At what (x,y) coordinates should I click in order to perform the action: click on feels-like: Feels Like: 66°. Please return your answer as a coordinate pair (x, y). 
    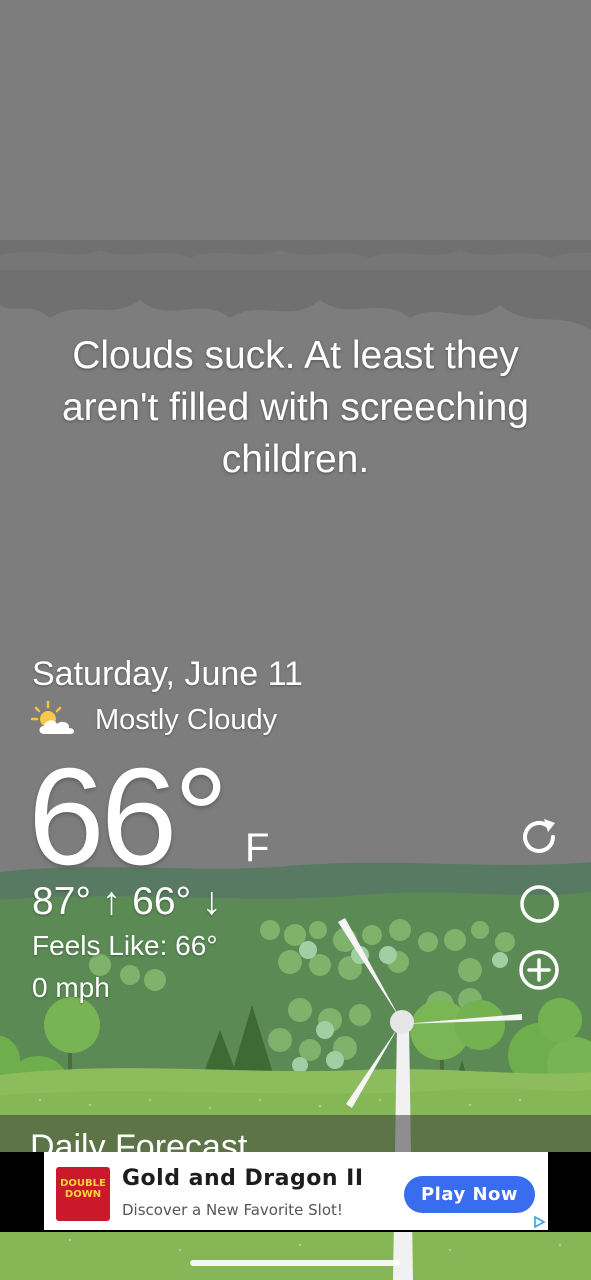
    Looking at the image, I should click on (125, 945).